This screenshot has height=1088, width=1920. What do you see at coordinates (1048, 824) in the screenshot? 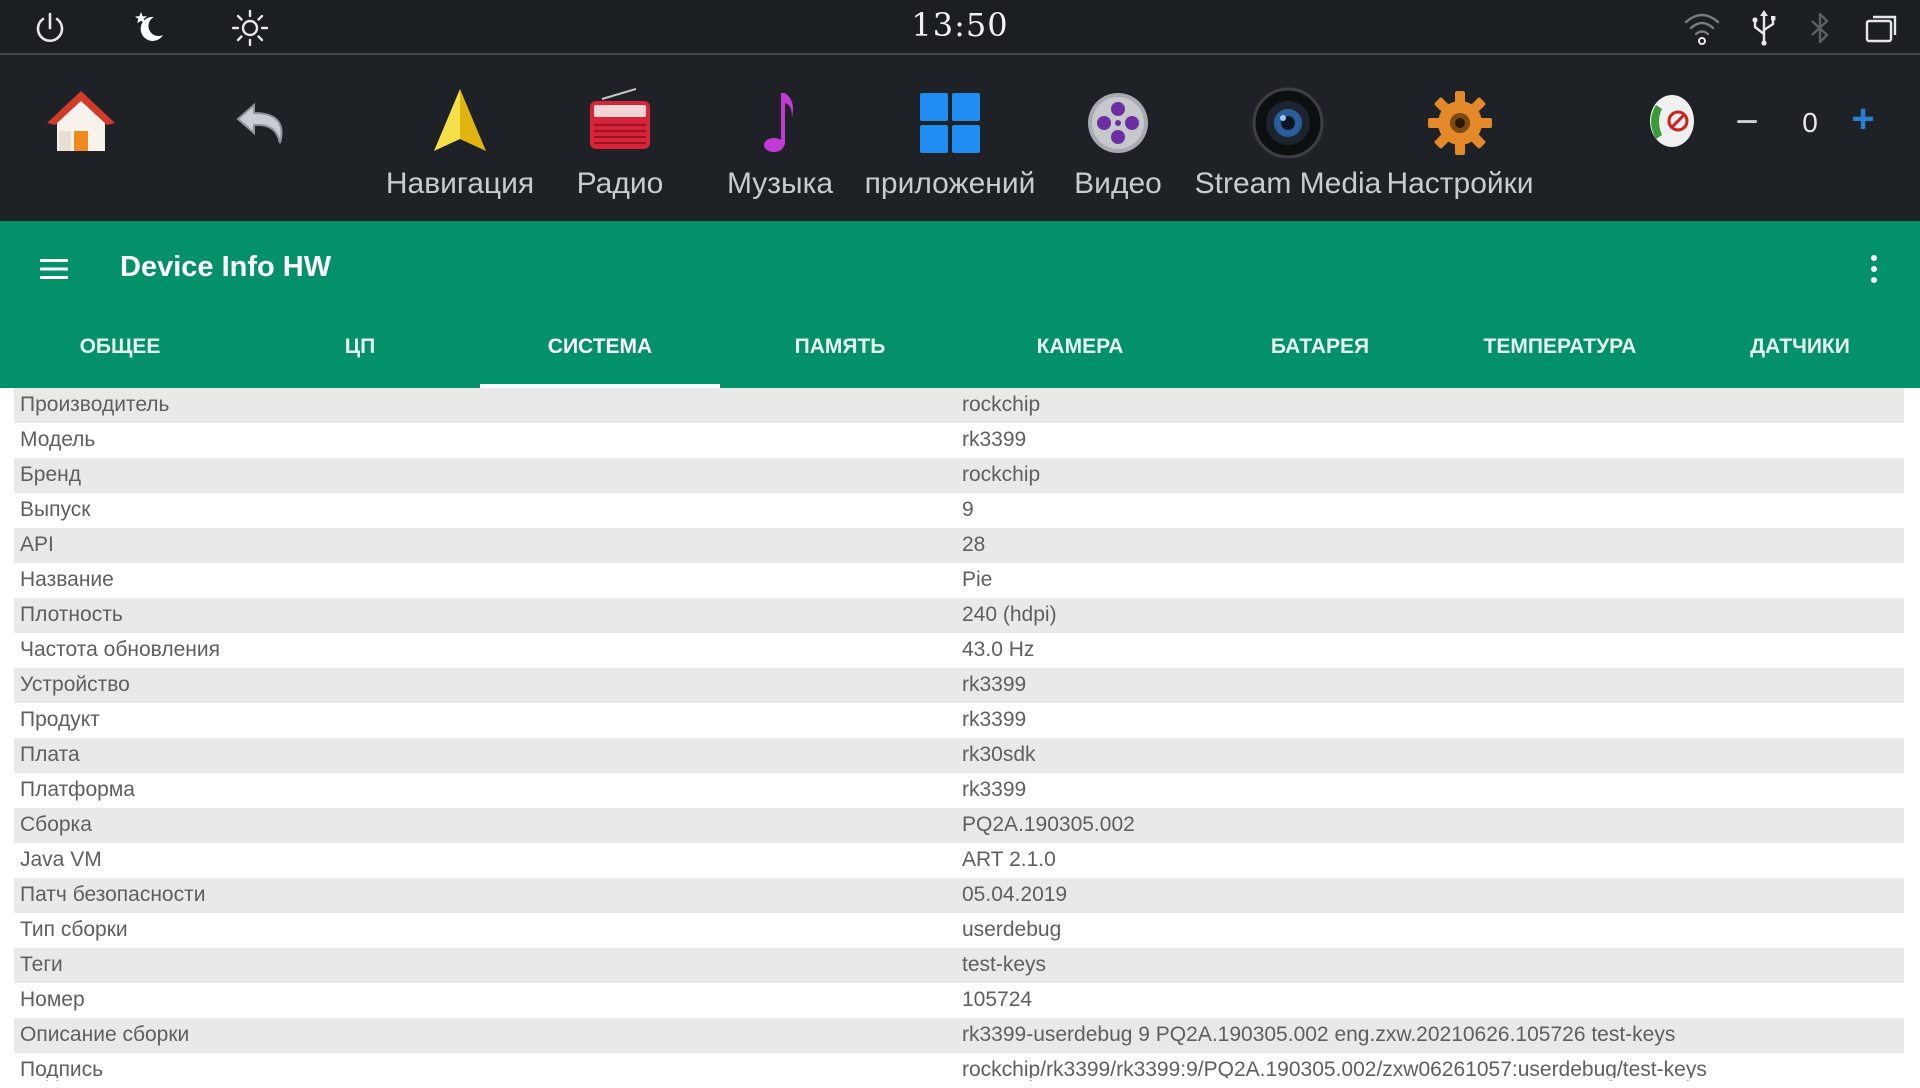
I see `row-value: PQ2A.190305.002` at bounding box center [1048, 824].